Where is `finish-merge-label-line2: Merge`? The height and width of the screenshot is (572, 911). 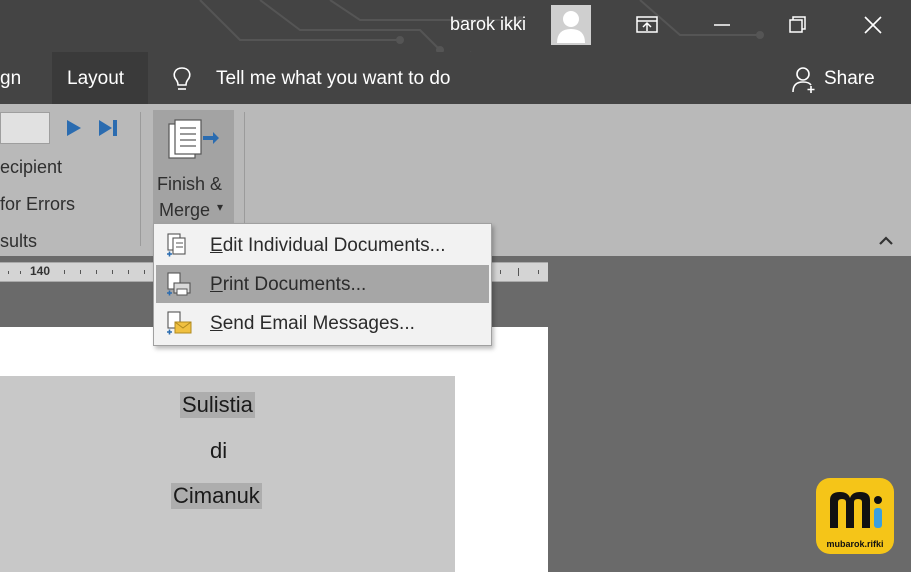
finish-merge-label-line2: Merge is located at coordinates (185, 210).